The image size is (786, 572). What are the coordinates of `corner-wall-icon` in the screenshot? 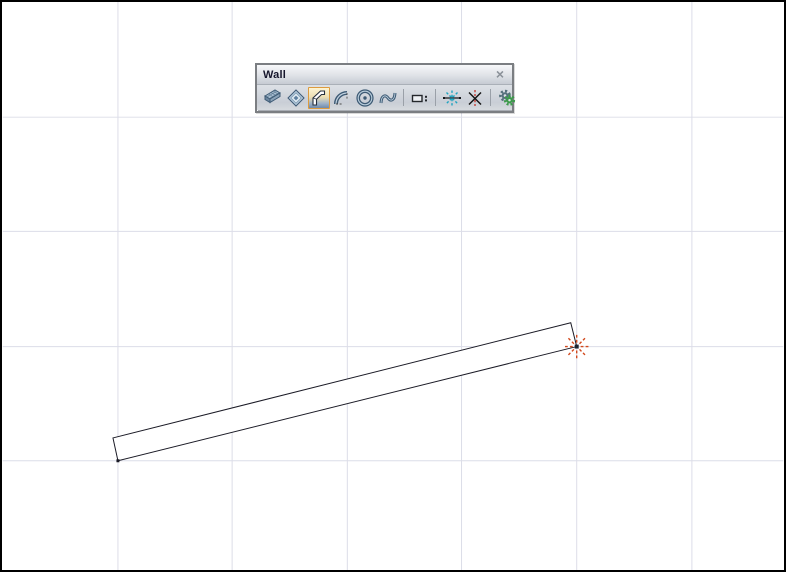 It's located at (319, 97).